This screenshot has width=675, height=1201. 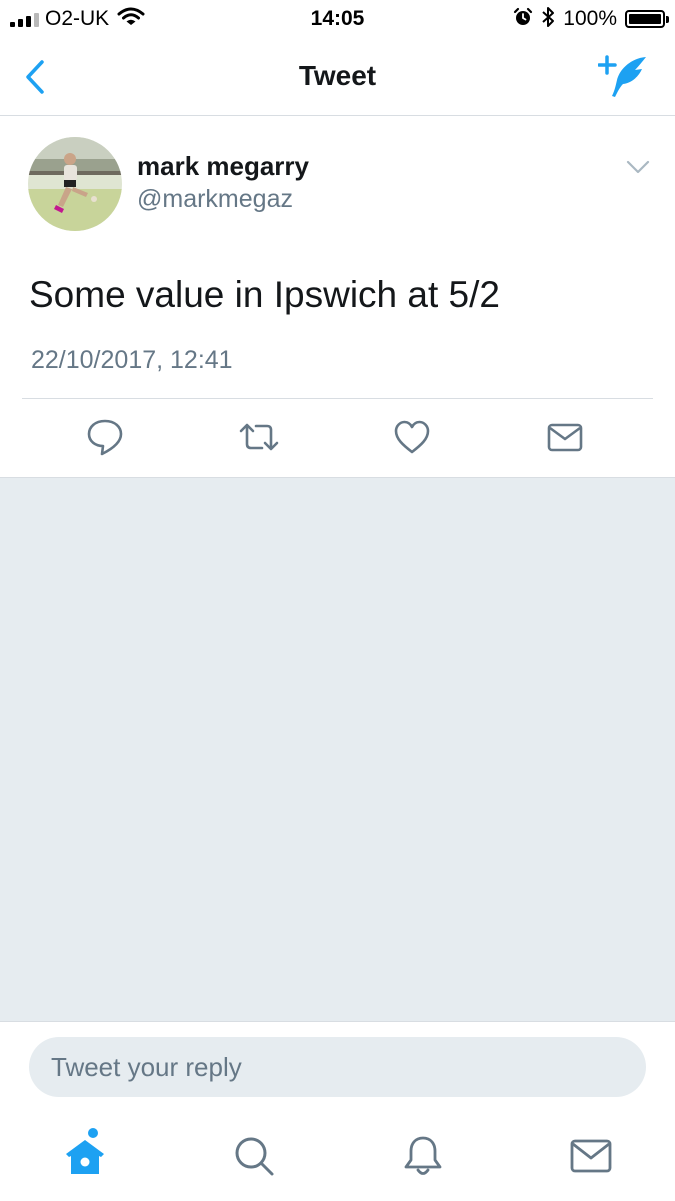 I want to click on tweet-timestamp: 22/10/2017, 12:41, so click(x=132, y=360).